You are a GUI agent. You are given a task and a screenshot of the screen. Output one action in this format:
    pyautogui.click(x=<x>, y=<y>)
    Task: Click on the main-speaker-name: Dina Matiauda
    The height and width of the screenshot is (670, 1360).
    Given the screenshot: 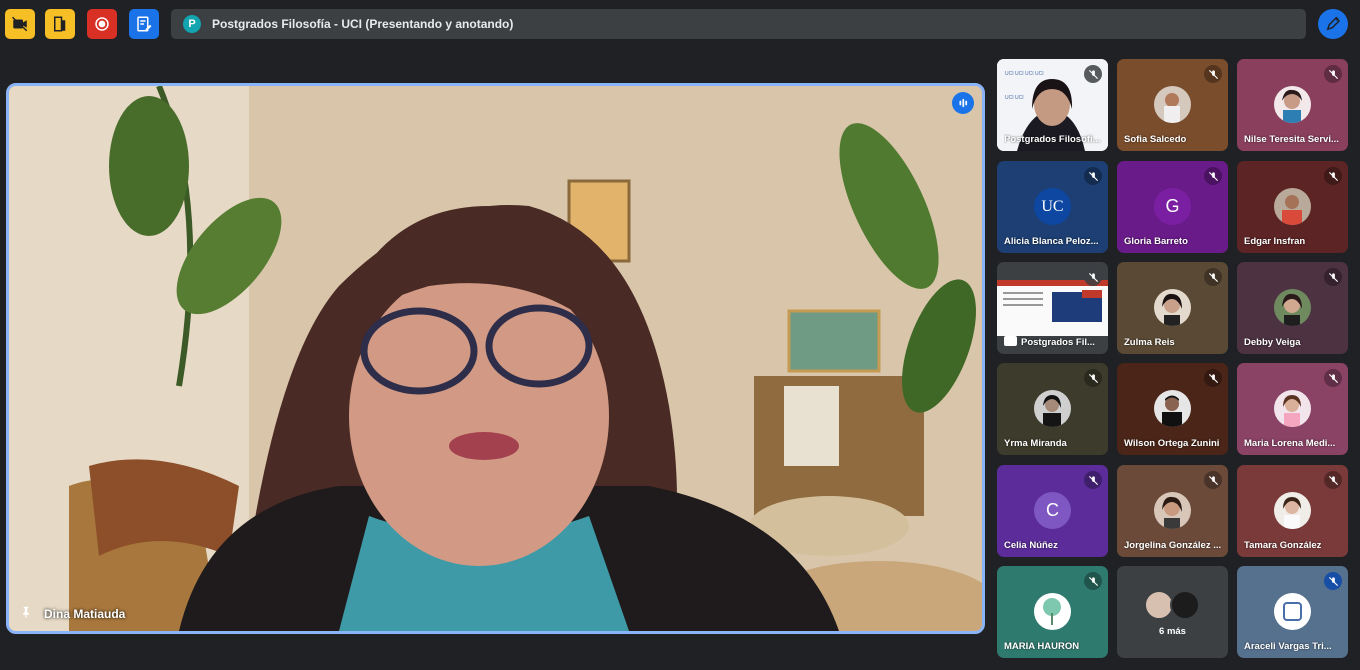 What is the action you would take?
    pyautogui.click(x=85, y=614)
    